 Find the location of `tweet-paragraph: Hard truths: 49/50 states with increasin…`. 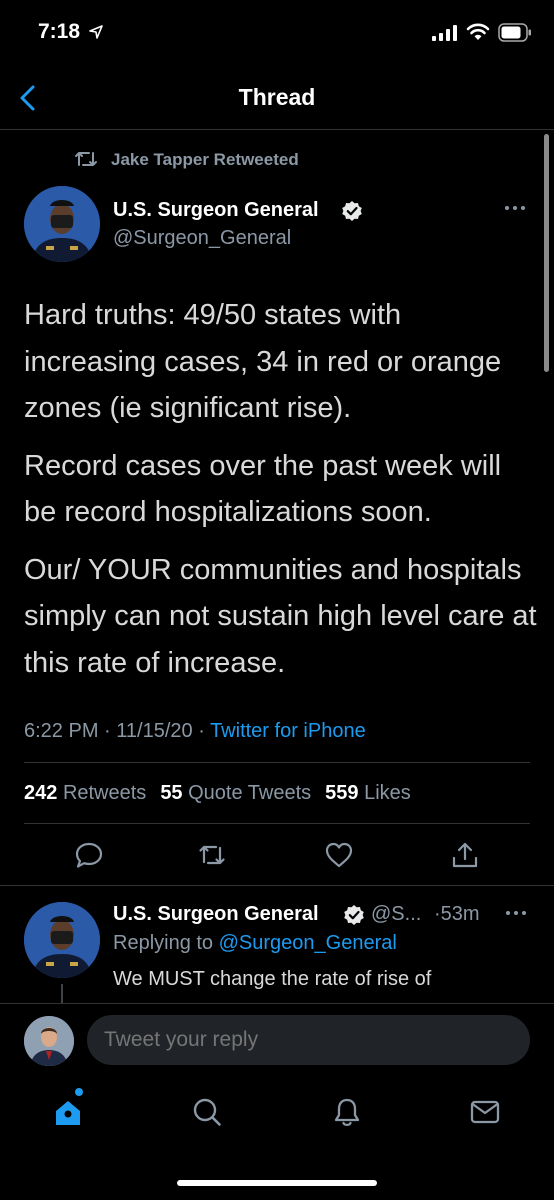

tweet-paragraph: Hard truths: 49/50 states with increasin… is located at coordinates (263, 361).